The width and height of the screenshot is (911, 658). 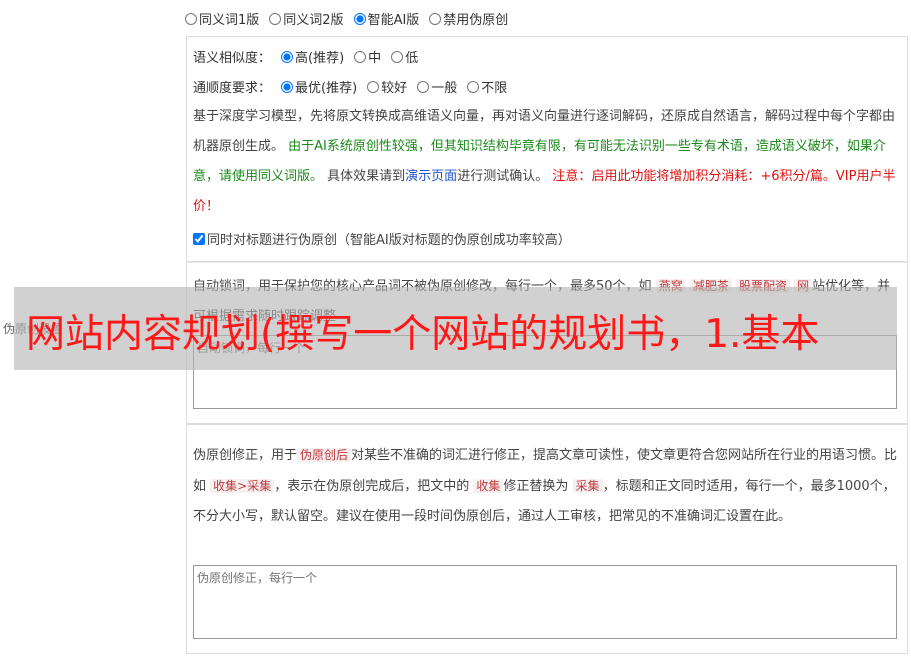 I want to click on fluency-radio-any, so click(x=473, y=86).